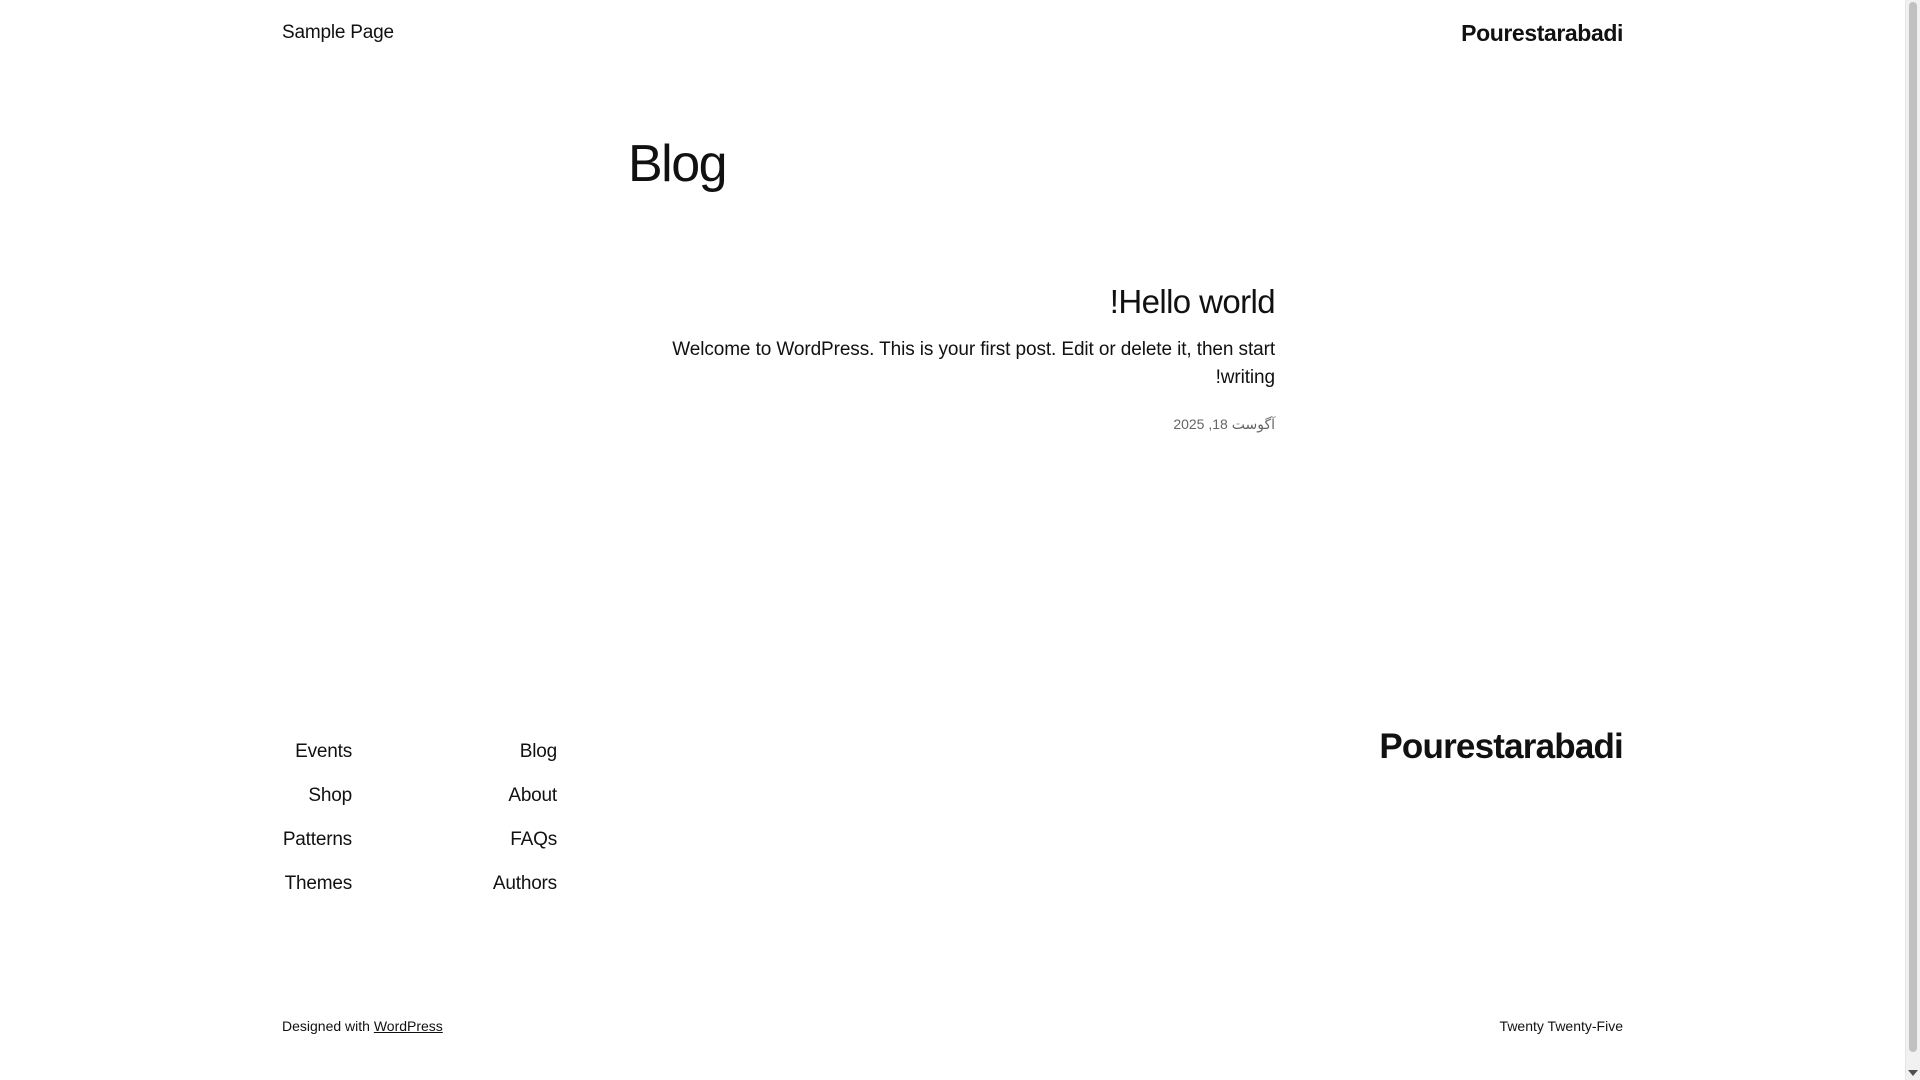  I want to click on scrollbar-thumb, so click(1913, 527).